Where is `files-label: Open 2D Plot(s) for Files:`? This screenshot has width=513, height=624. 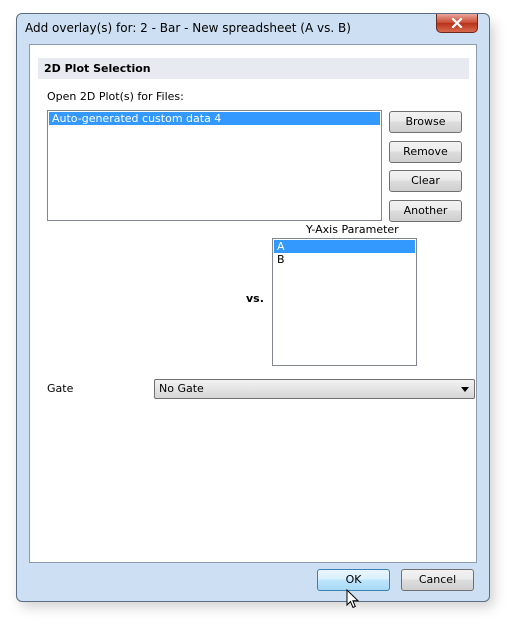
files-label: Open 2D Plot(s) for Files: is located at coordinates (115, 96).